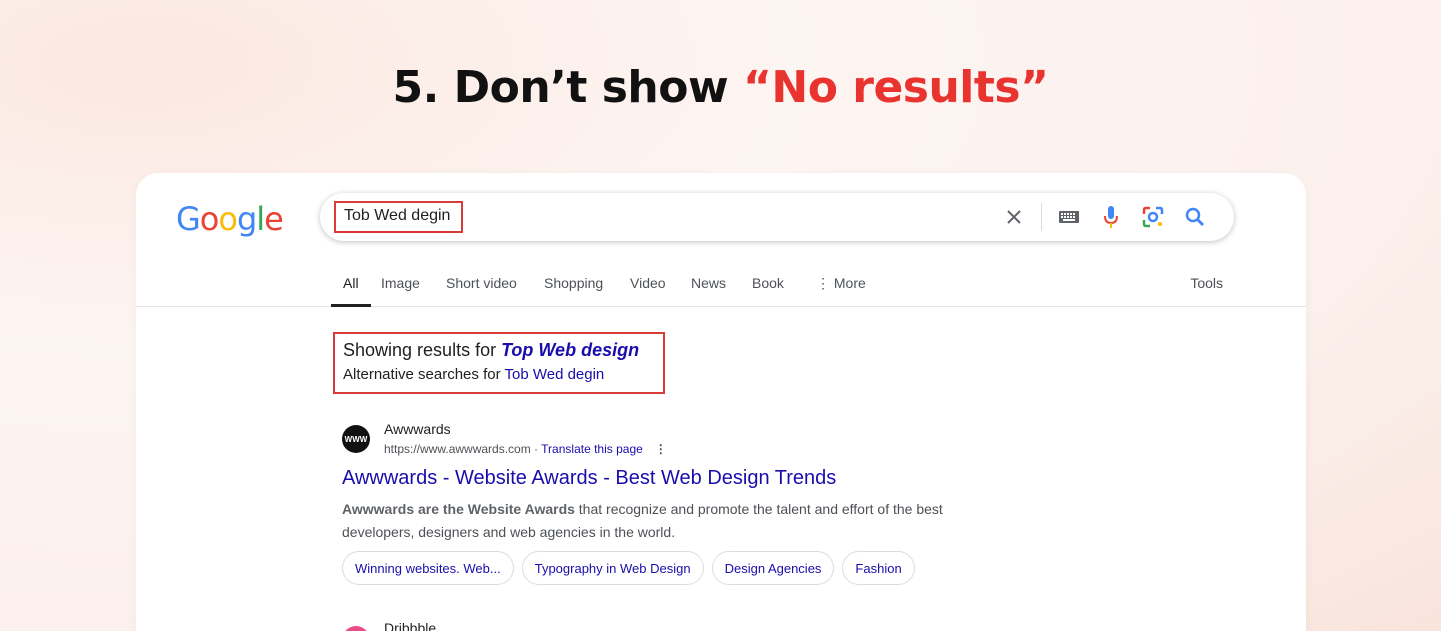 This screenshot has height=631, width=1441. Describe the element at coordinates (481, 291) in the screenshot. I see `tab-short-video: Short video` at that location.